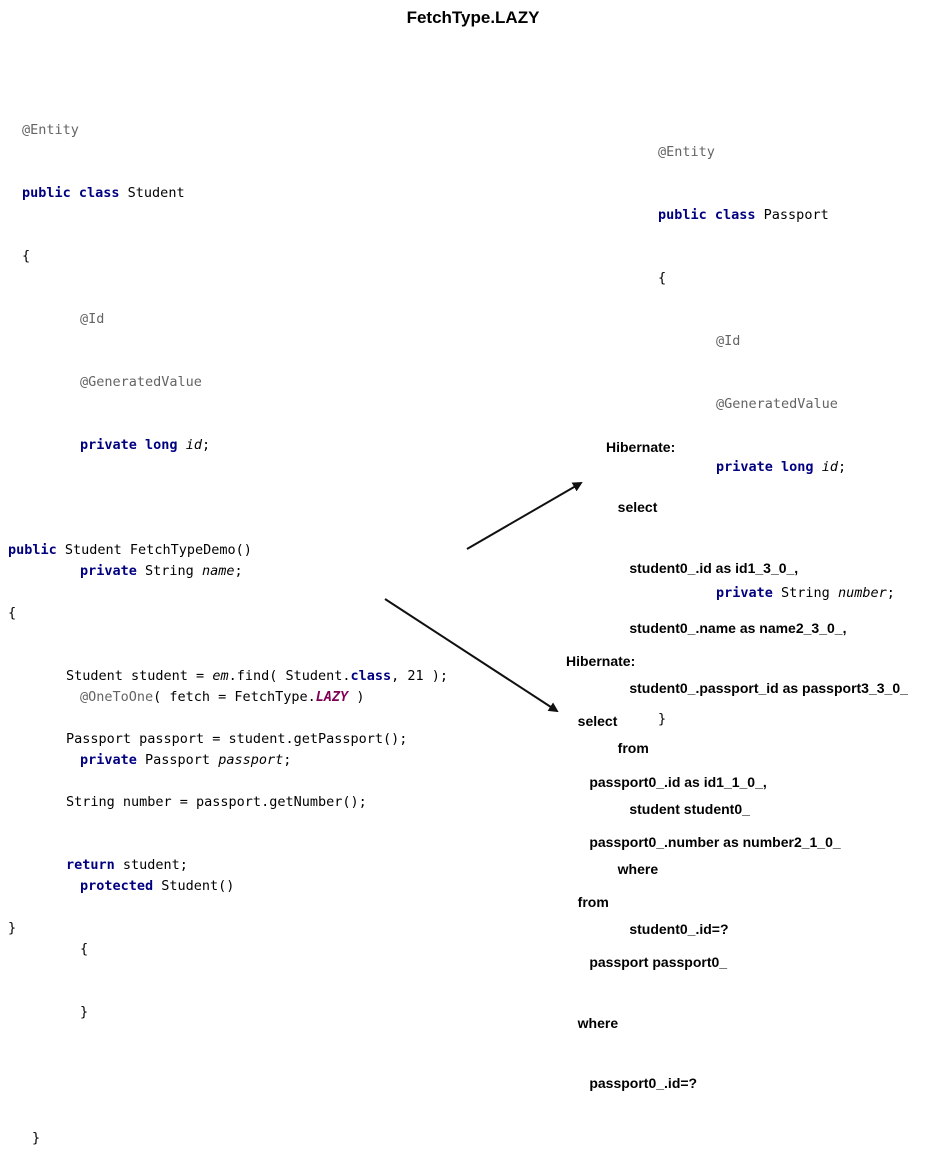  Describe the element at coordinates (216, 802) in the screenshot. I see `code-line-get-number: String number = passport.getNumber();` at that location.